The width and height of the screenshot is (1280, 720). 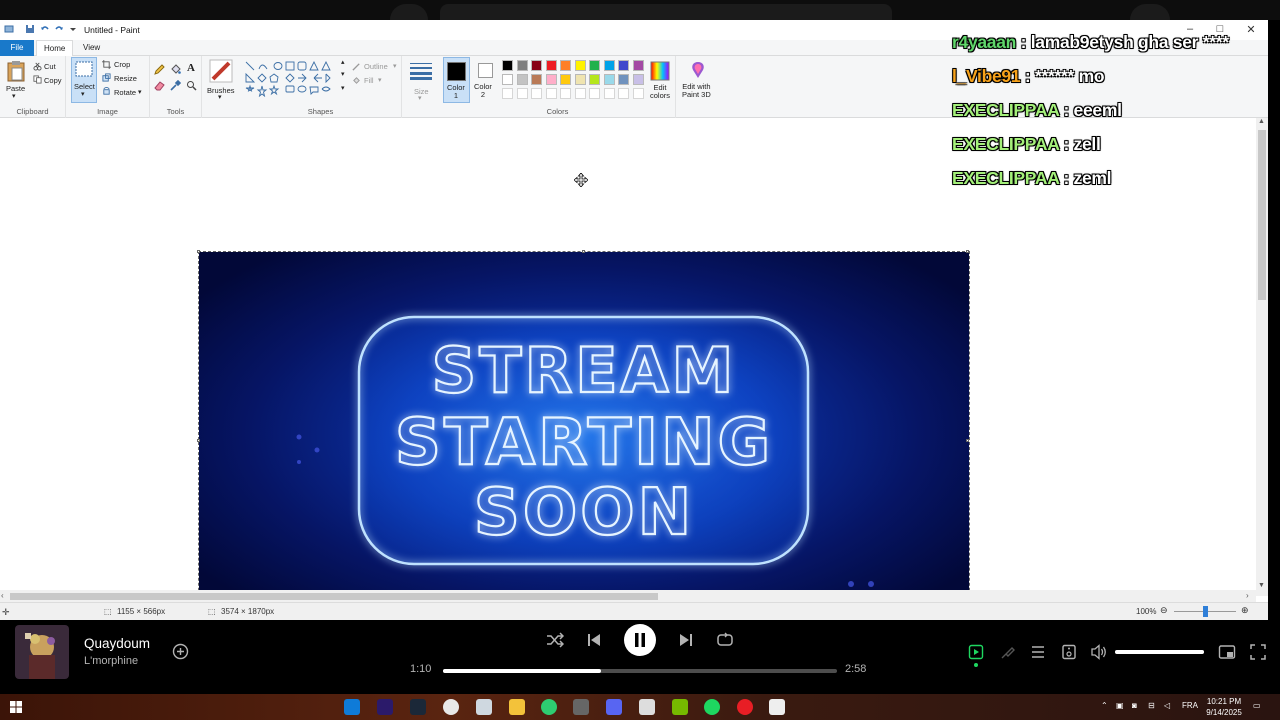 I want to click on queue-icon, so click(x=1038, y=652).